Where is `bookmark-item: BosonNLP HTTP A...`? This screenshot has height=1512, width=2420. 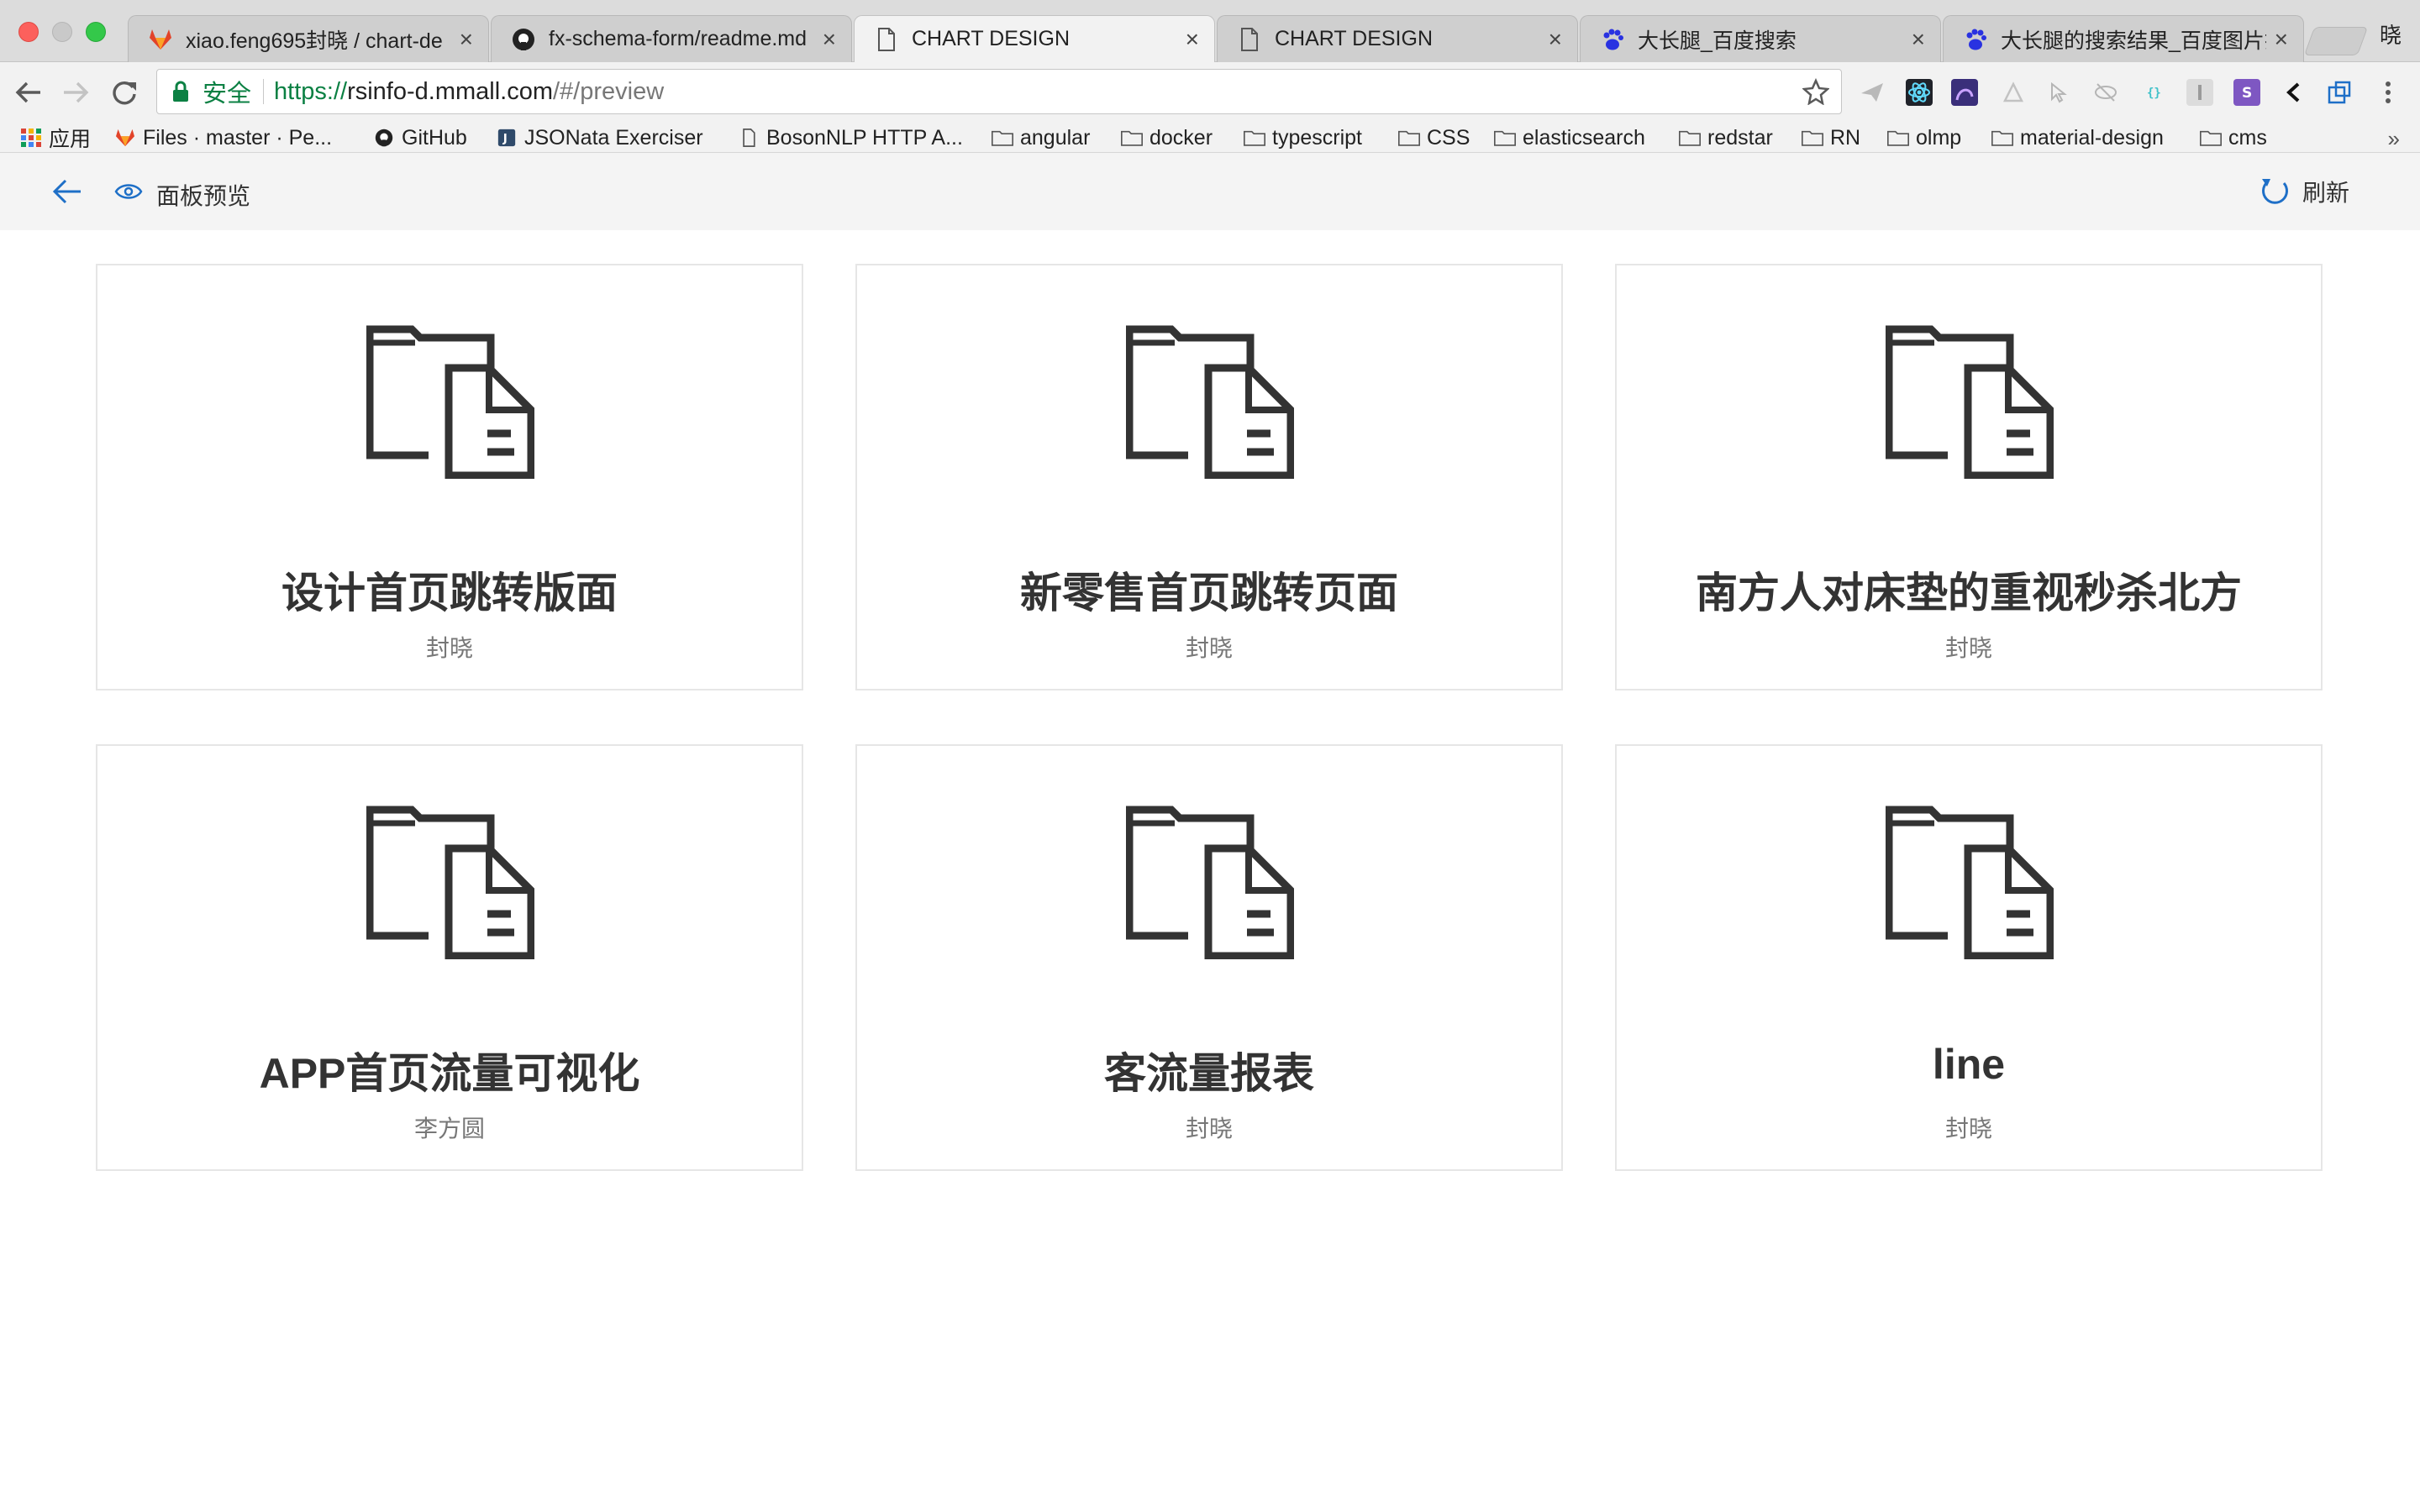 bookmark-item: BosonNLP HTTP A... is located at coordinates (850, 138).